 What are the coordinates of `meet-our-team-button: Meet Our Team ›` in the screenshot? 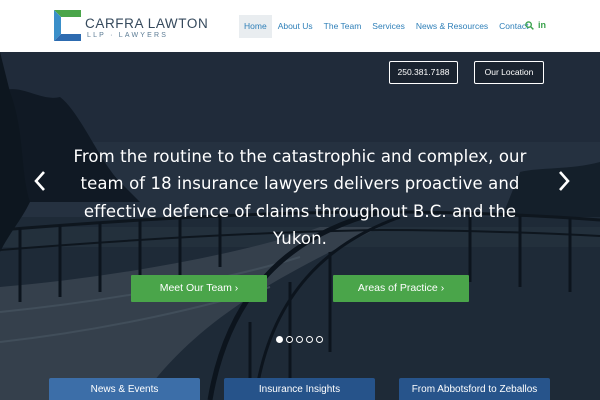 It's located at (199, 288).